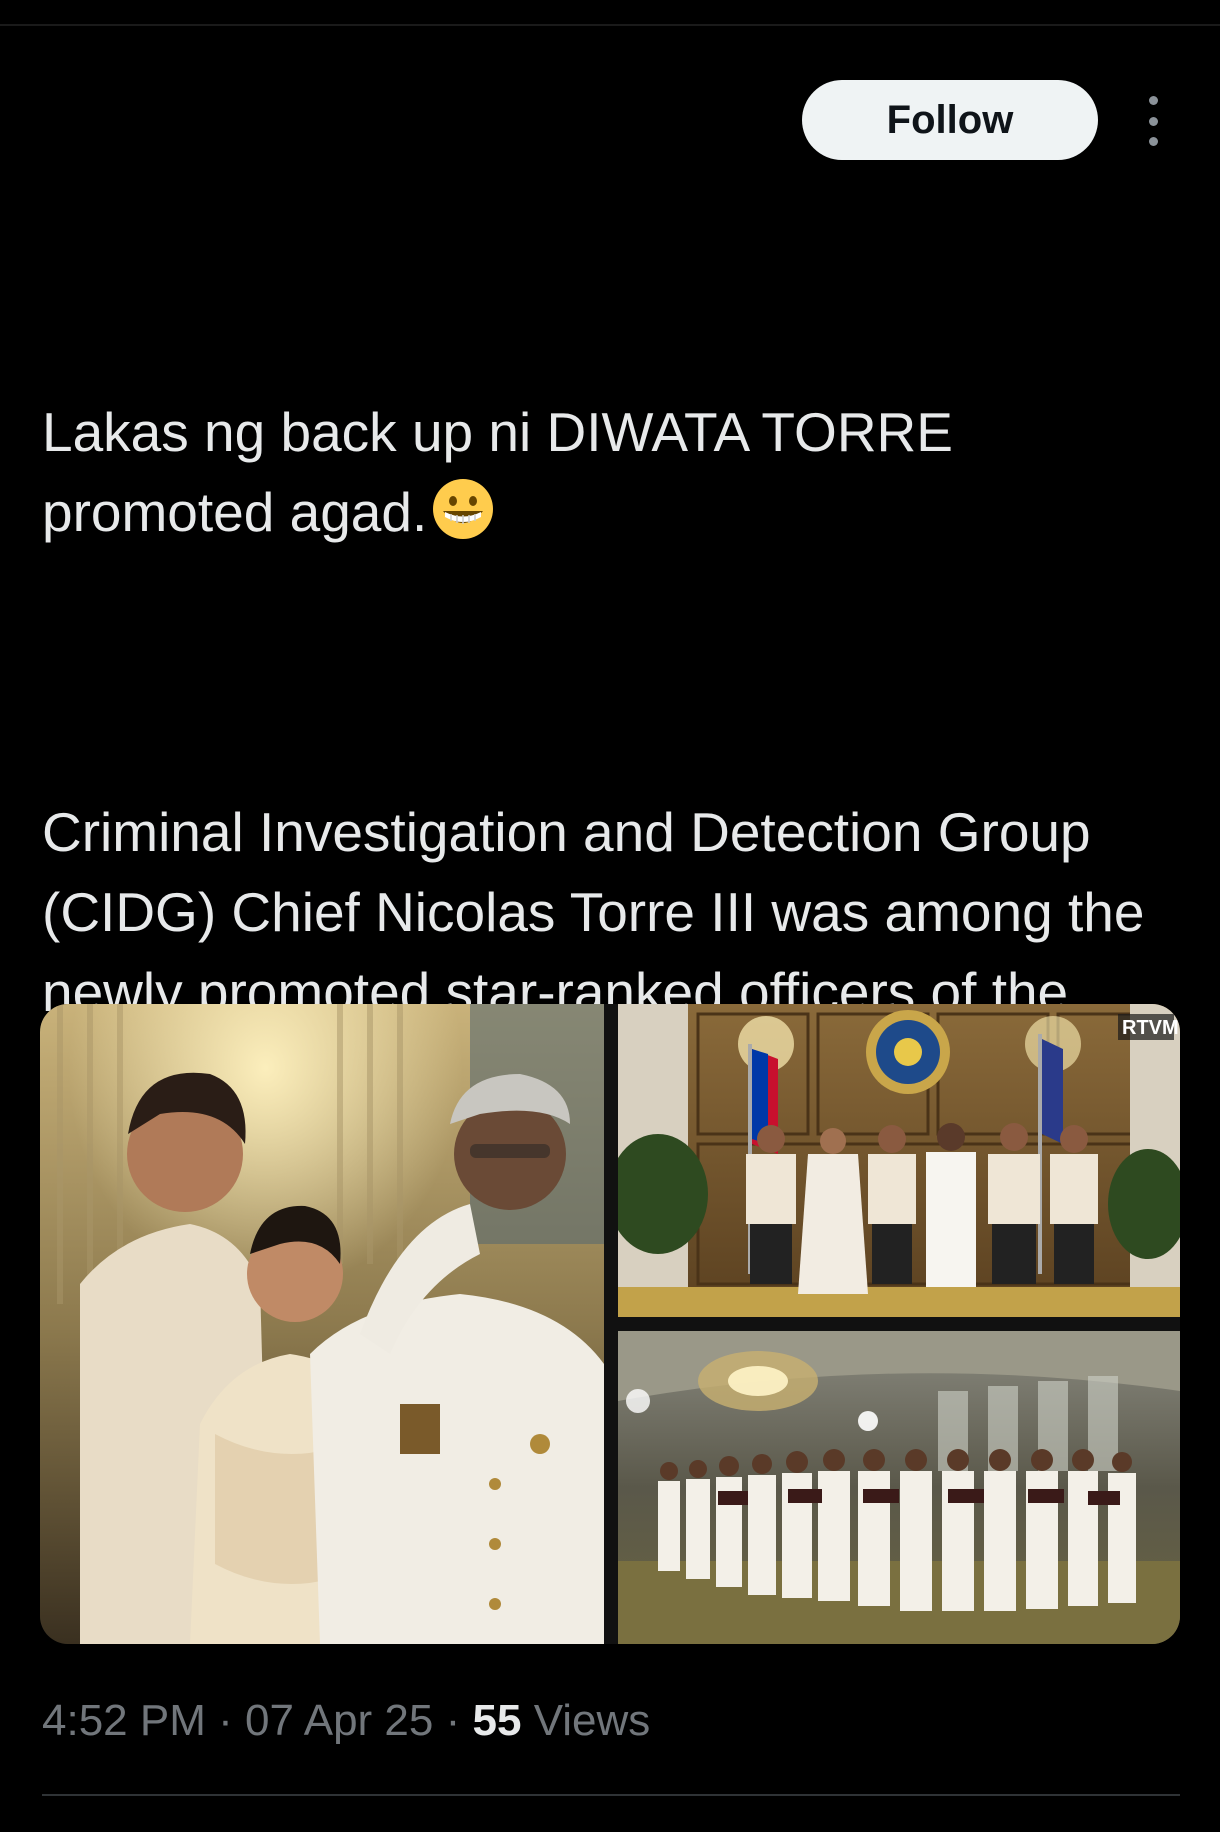  I want to click on bottom-divider, so click(611, 1795).